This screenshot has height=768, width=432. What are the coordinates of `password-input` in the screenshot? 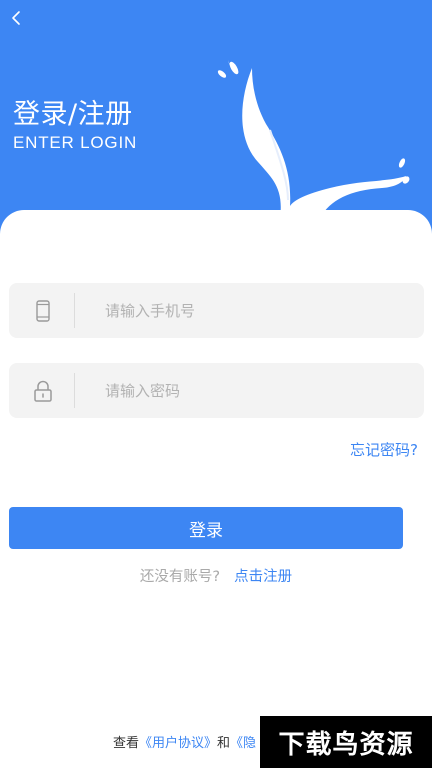 It's located at (260, 390).